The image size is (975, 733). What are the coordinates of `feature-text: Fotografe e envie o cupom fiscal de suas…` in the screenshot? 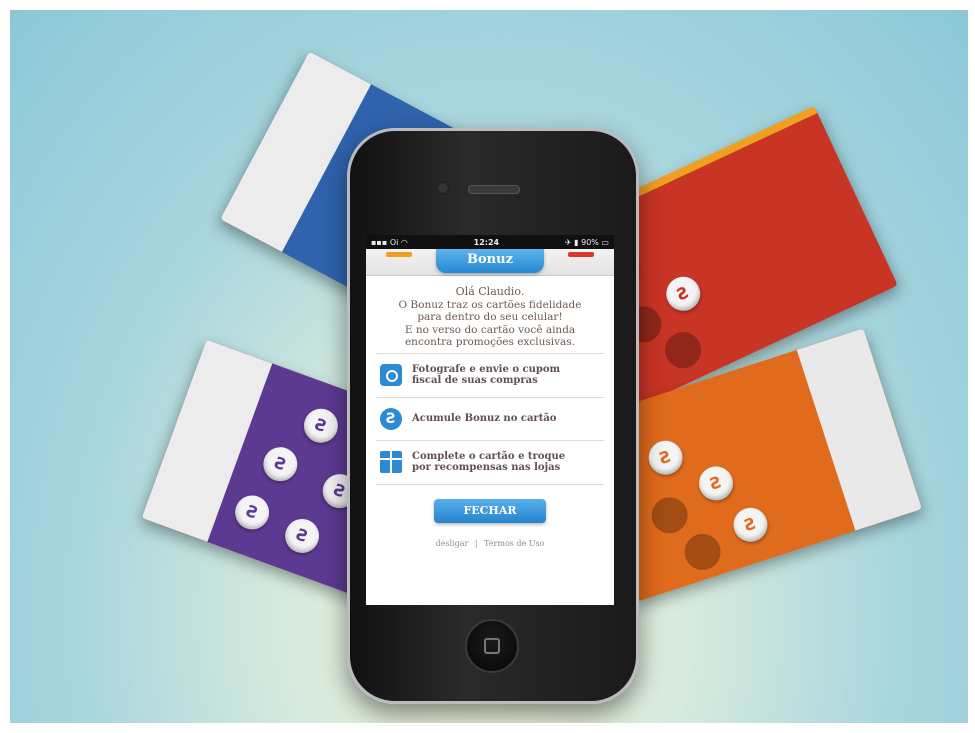 It's located at (486, 375).